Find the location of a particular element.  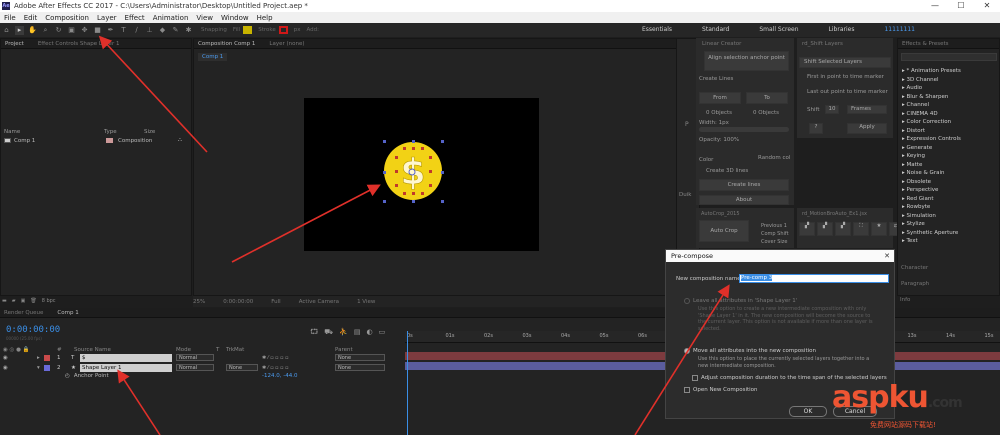

arrow-to-shape-layer is located at coordinates (139, 402).